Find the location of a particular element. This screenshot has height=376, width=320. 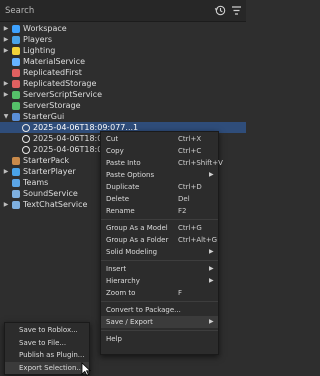

menu-item-shortcut: Ctrl+G is located at coordinates (190, 228).